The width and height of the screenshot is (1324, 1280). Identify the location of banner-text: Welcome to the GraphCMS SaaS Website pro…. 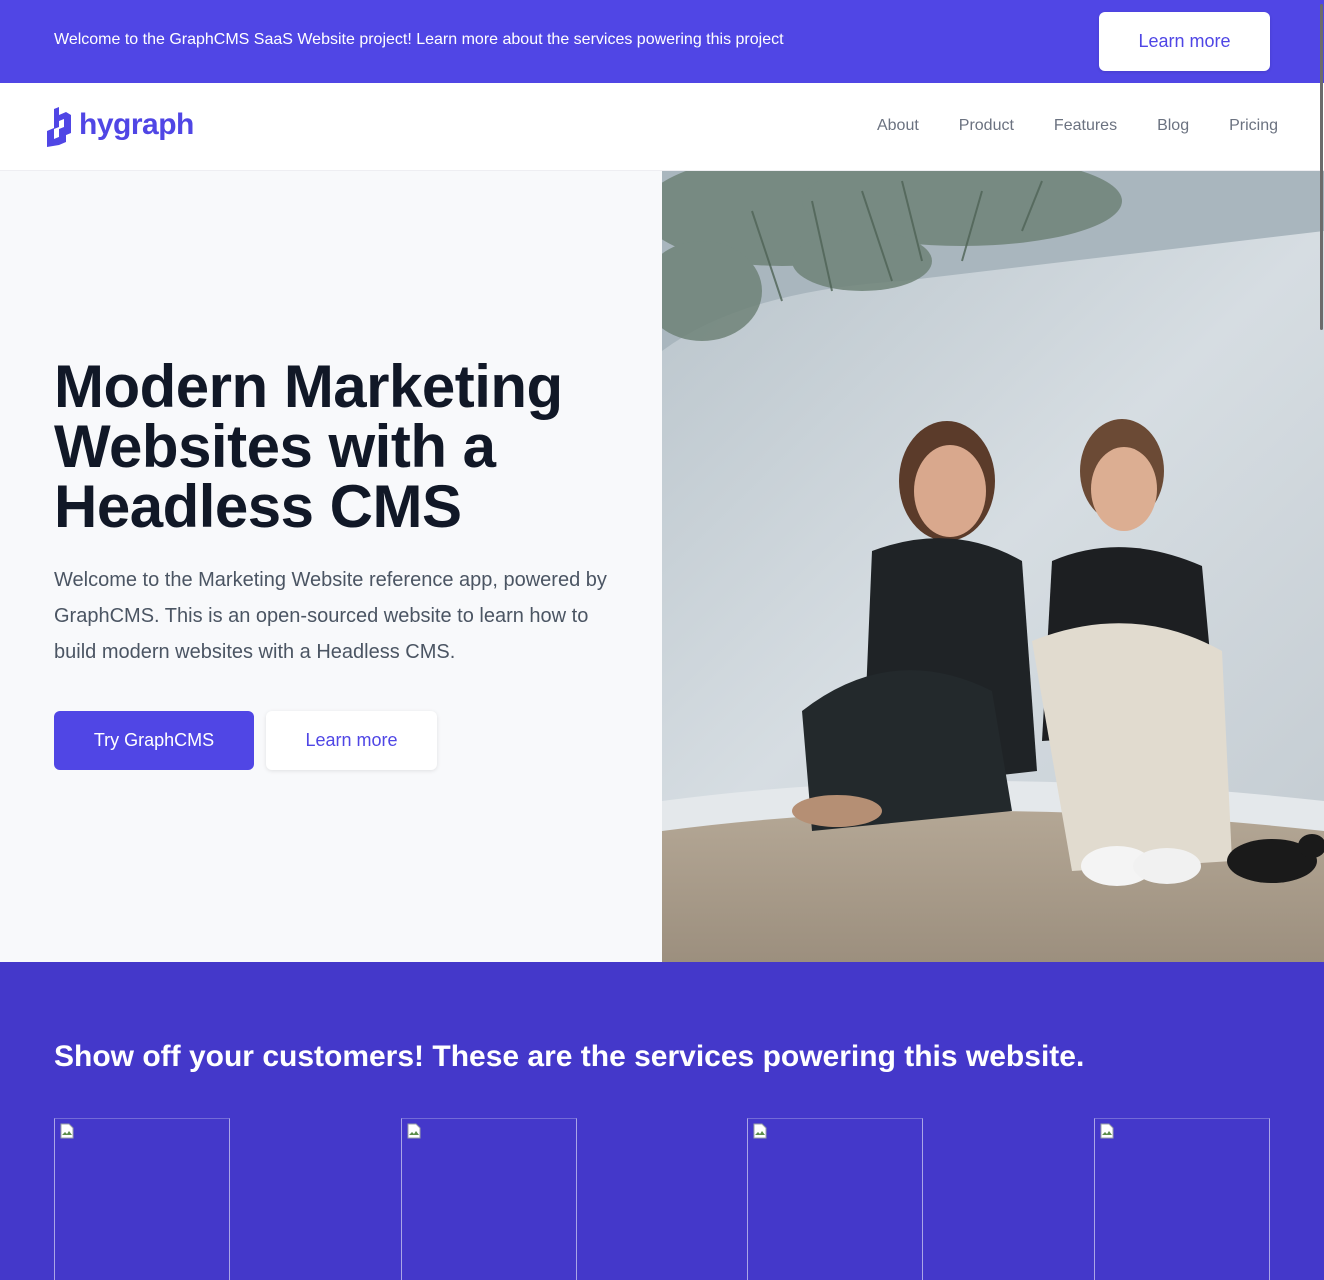
(419, 39).